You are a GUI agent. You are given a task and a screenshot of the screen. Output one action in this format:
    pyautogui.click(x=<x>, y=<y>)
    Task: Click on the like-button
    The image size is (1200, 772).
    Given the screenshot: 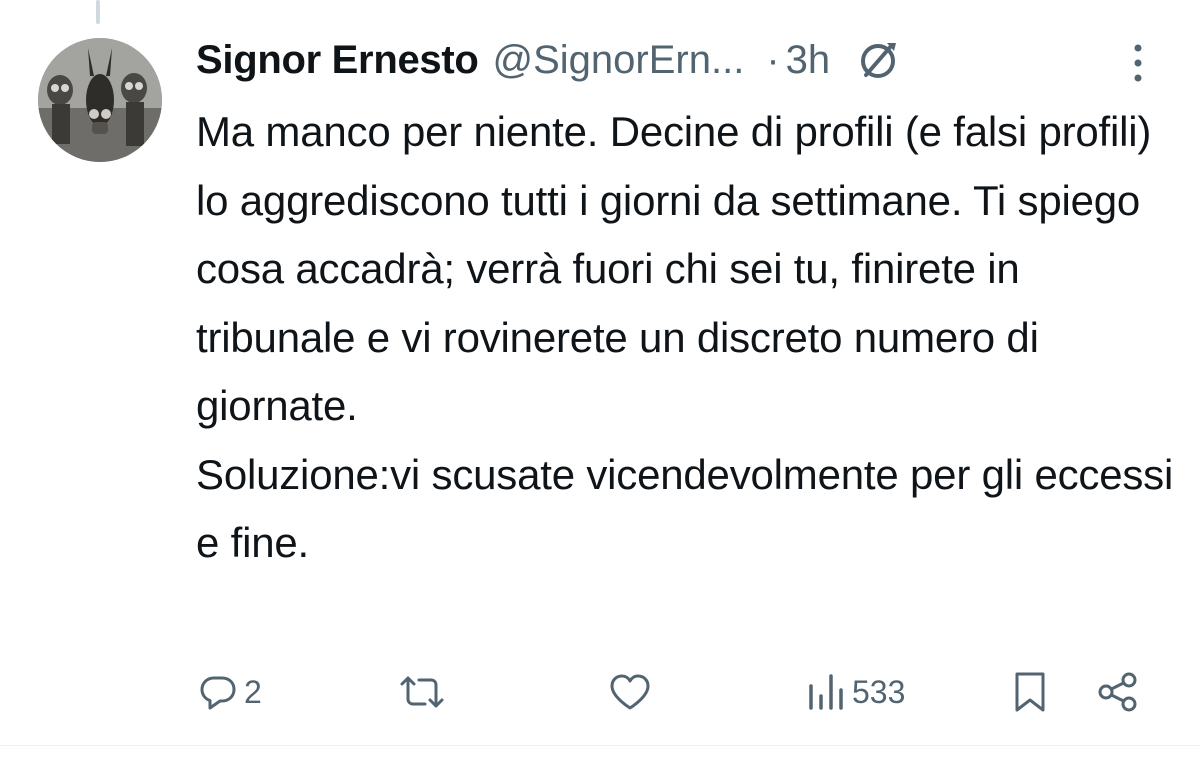 What is the action you would take?
    pyautogui.click(x=633, y=692)
    